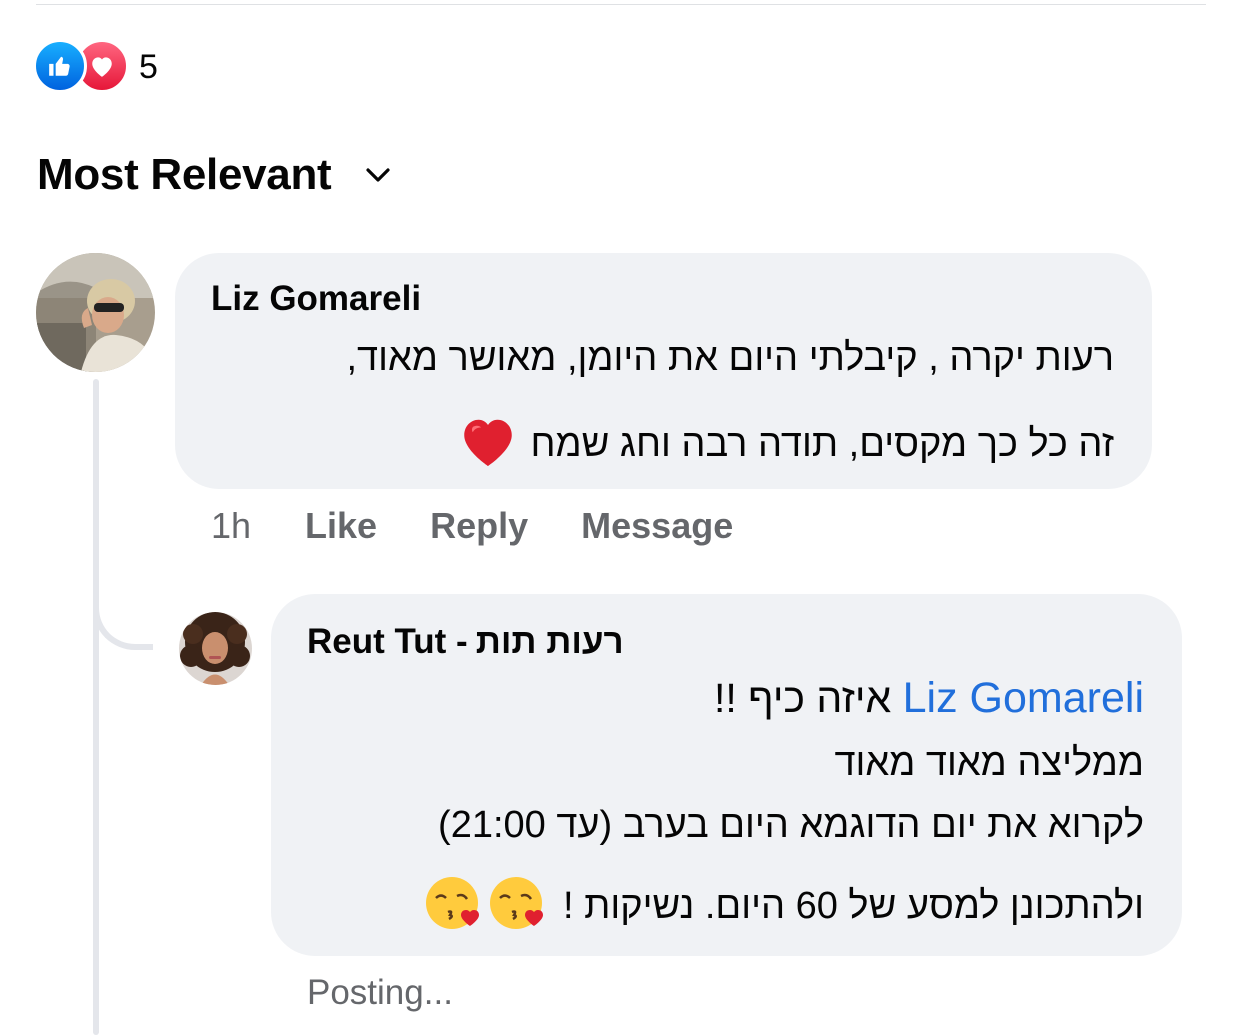 This screenshot has width=1242, height=1035. I want to click on sort-dropdown: Most Relevant, so click(214, 175).